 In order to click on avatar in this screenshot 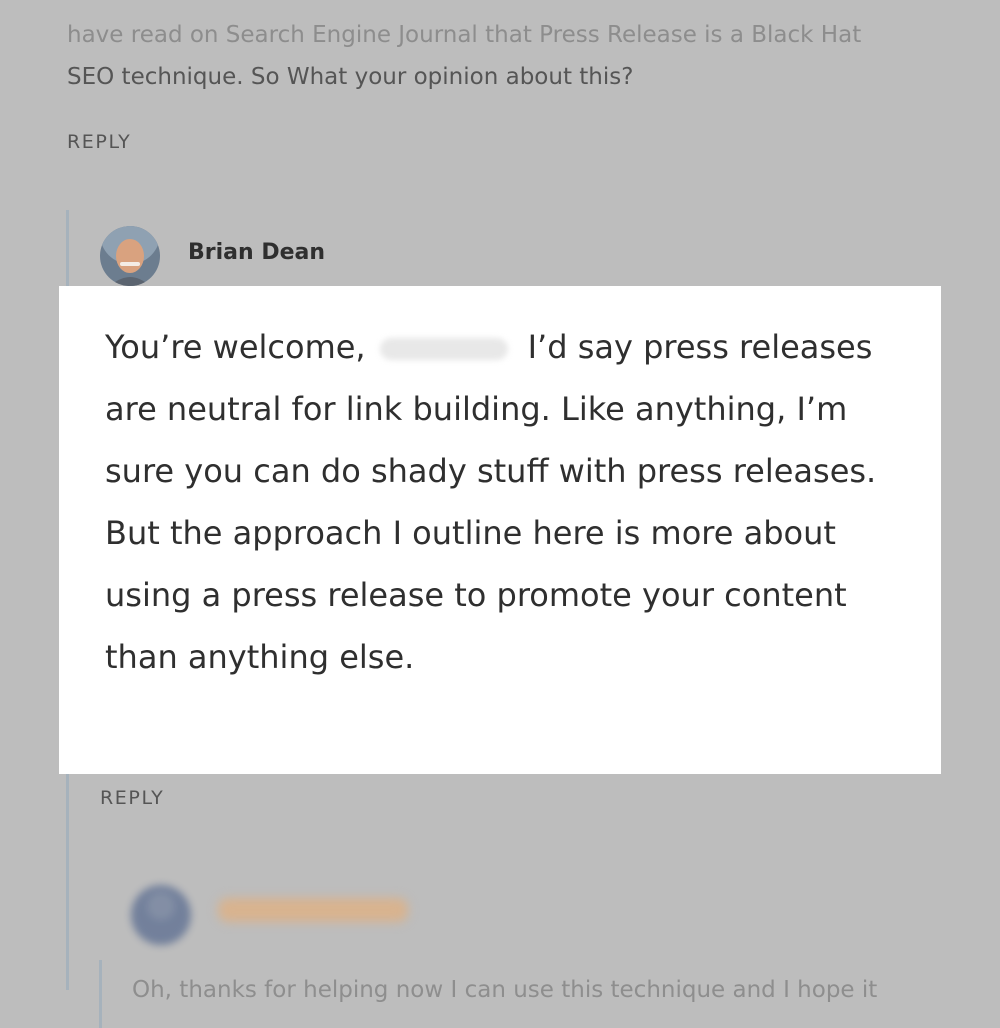, I will do `click(130, 256)`.